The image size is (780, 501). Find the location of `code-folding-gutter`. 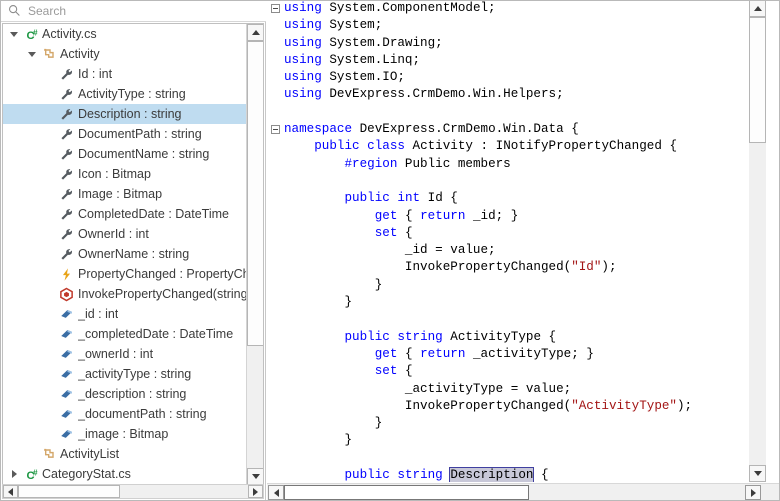

code-folding-gutter is located at coordinates (275, 241).